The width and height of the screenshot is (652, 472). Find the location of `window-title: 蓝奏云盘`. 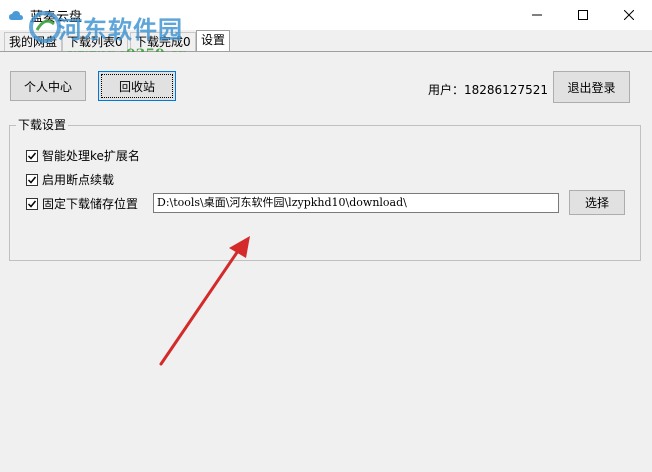

window-title: 蓝奏云盘 is located at coordinates (56, 17).